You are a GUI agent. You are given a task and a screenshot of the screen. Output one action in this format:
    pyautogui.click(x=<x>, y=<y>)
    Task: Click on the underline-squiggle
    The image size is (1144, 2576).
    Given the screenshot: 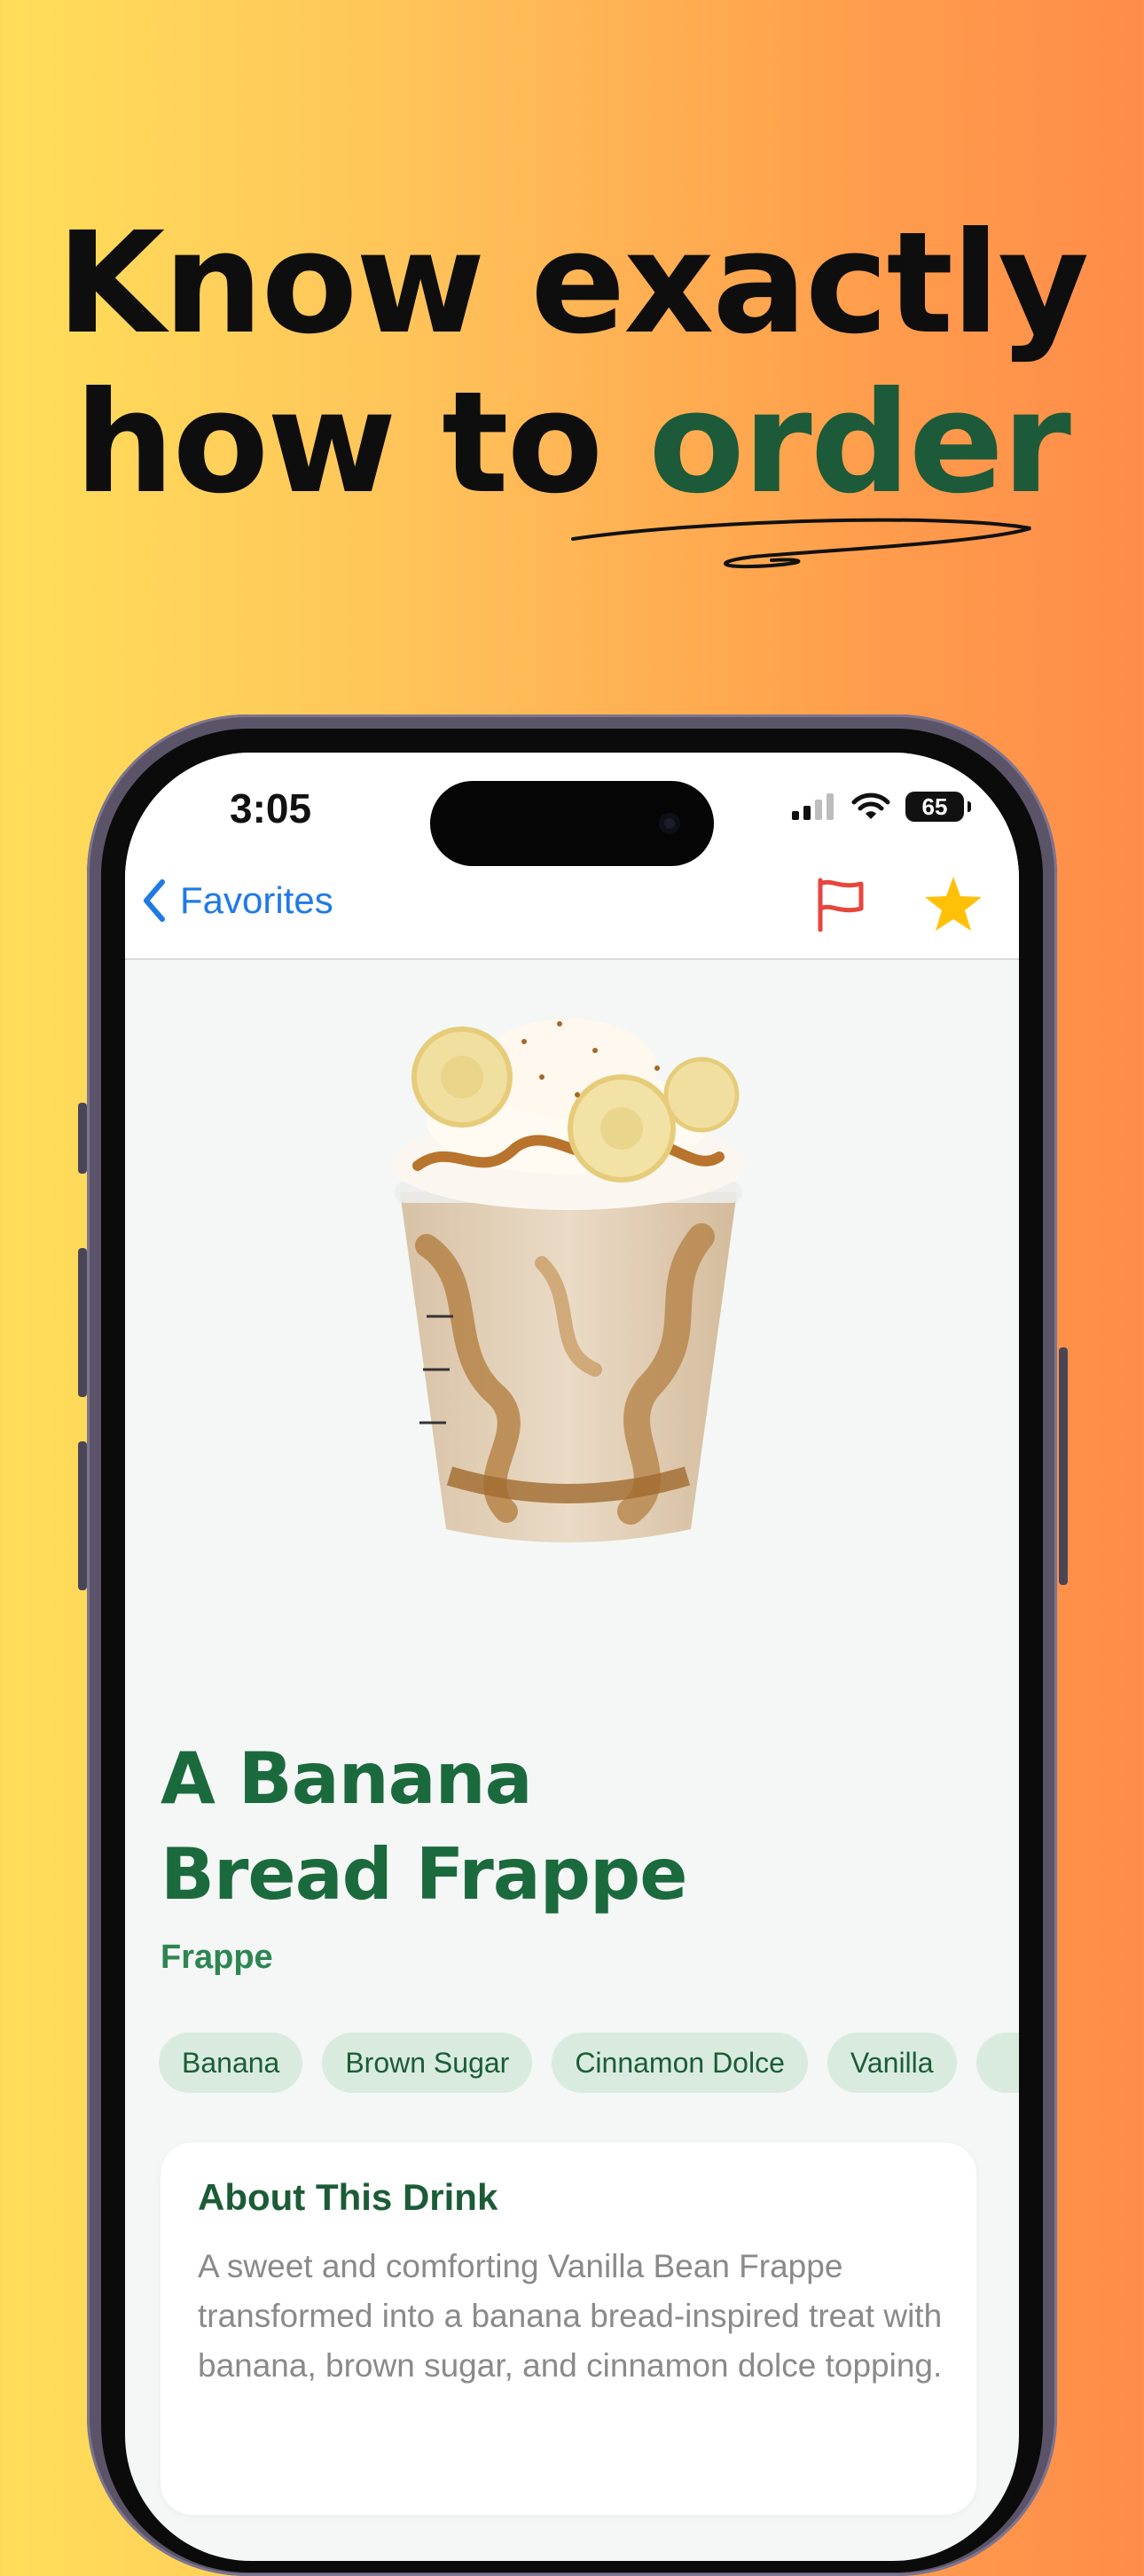 What is the action you would take?
    pyautogui.click(x=801, y=543)
    